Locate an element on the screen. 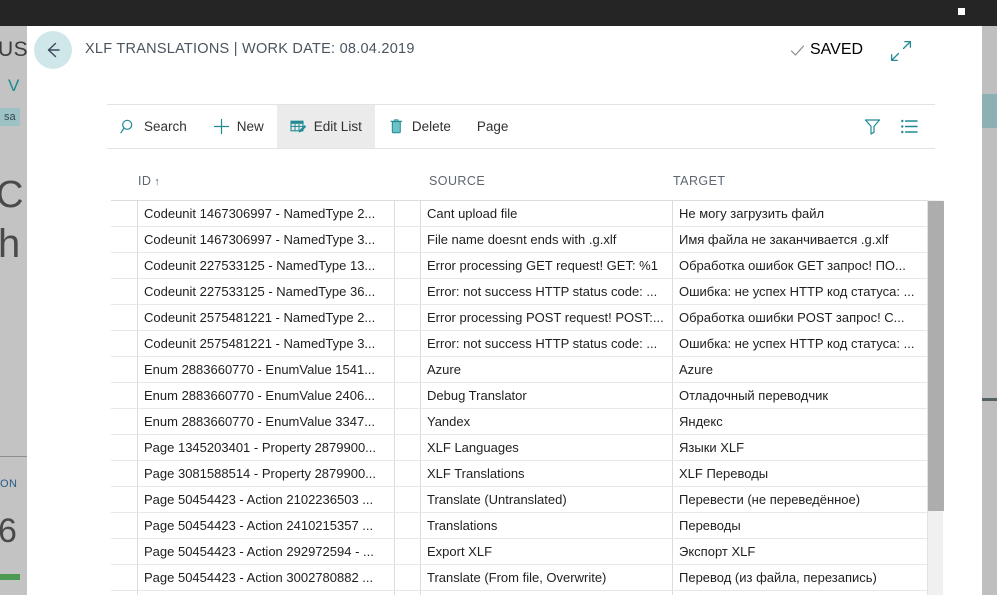  table-vertical-scrollbar is located at coordinates (935, 397).